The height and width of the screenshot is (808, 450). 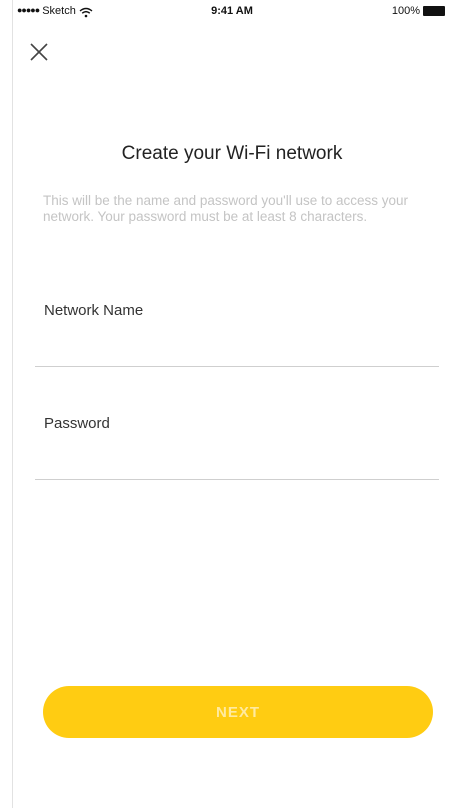 I want to click on status-time: 9:41 AM, so click(x=232, y=11).